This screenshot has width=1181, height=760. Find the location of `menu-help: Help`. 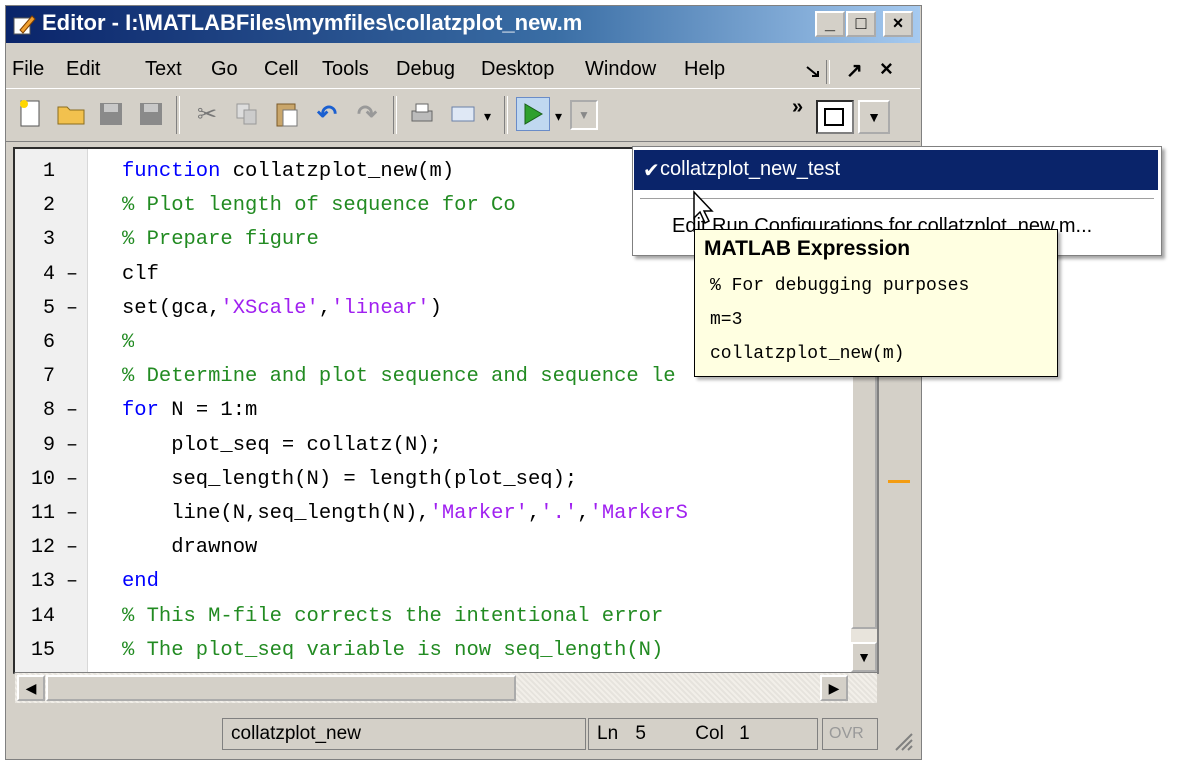

menu-help: Help is located at coordinates (704, 69).